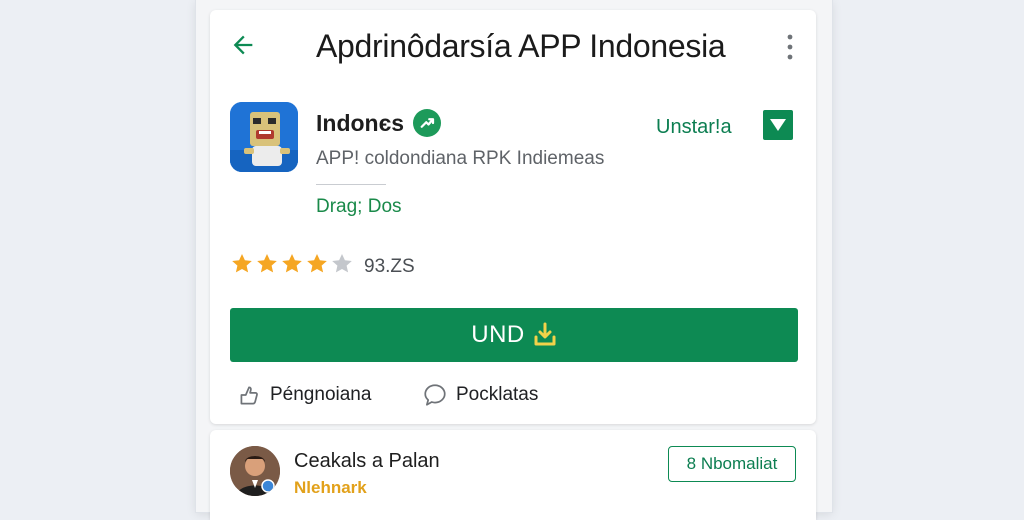  I want to click on dropdown-checkbox-icon, so click(778, 125).